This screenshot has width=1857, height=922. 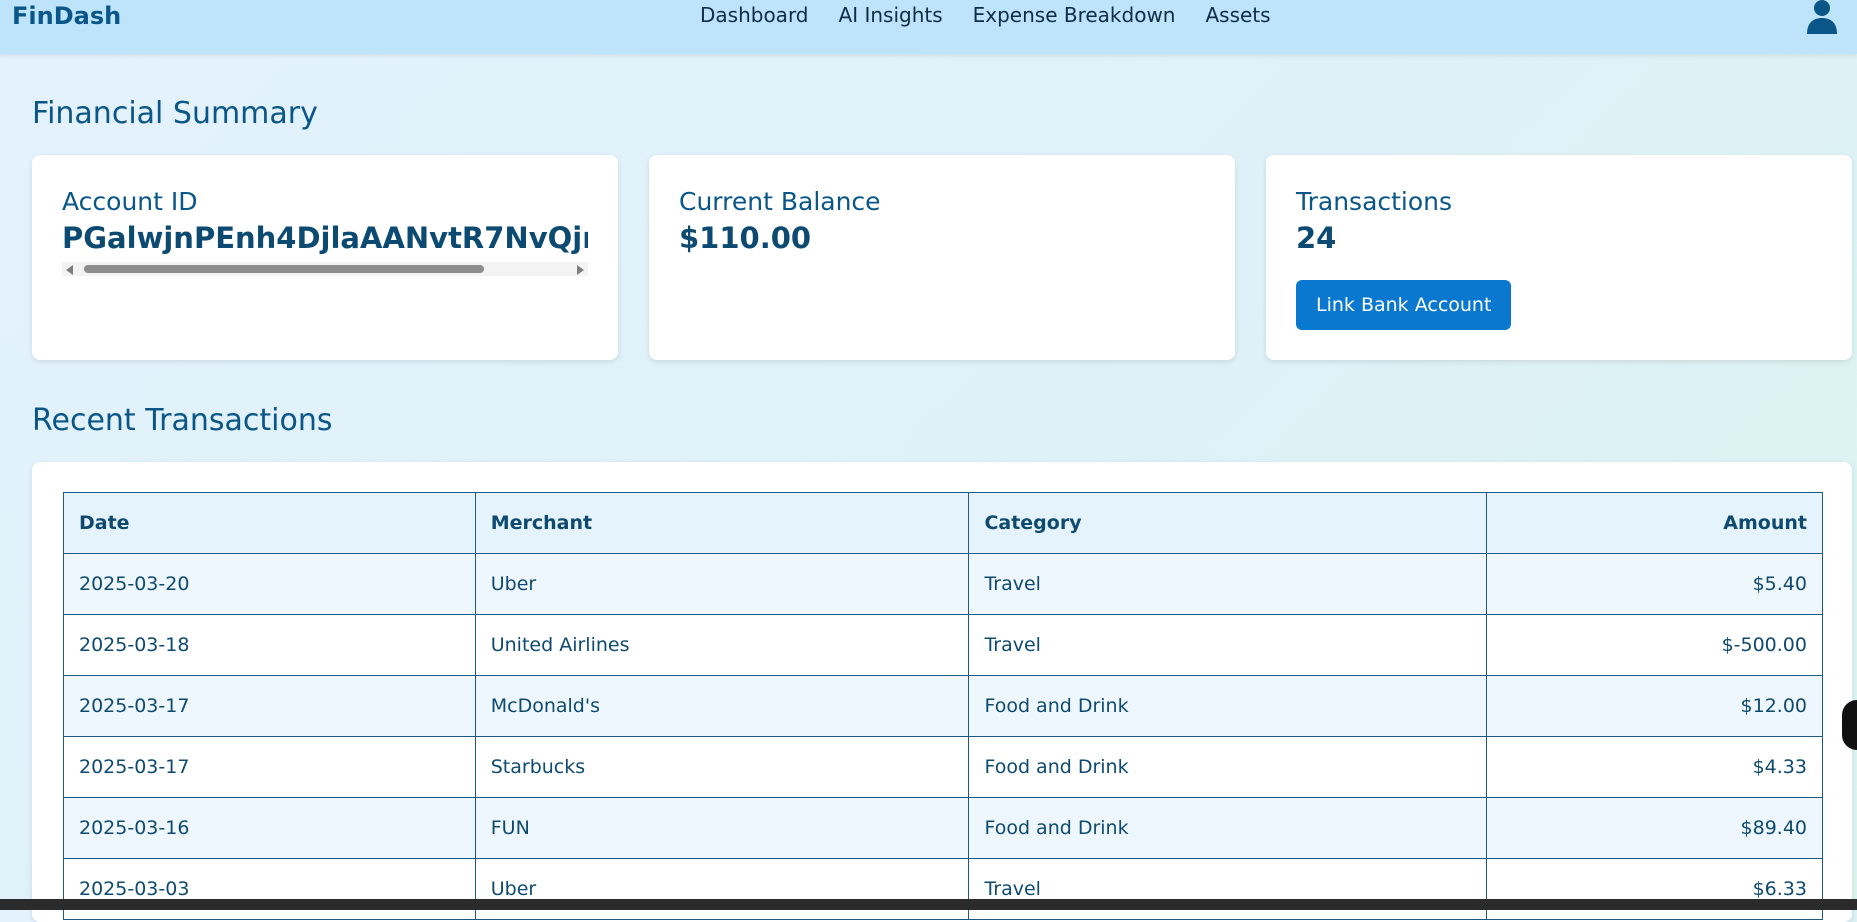 I want to click on brand-logo: FinDash, so click(x=66, y=16).